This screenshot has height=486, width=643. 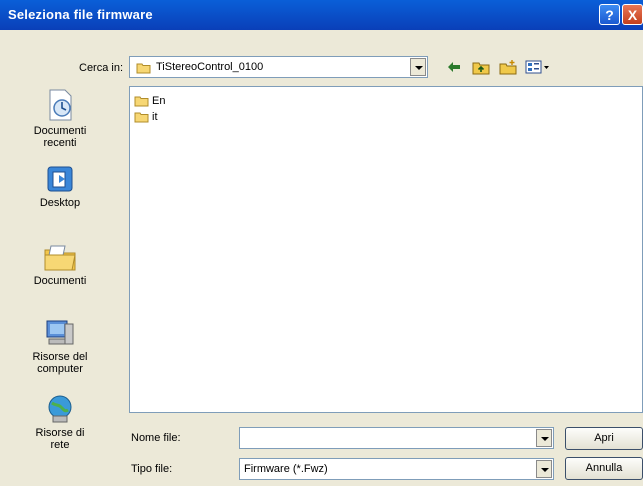 I want to click on places-label: Documenti, so click(x=60, y=281).